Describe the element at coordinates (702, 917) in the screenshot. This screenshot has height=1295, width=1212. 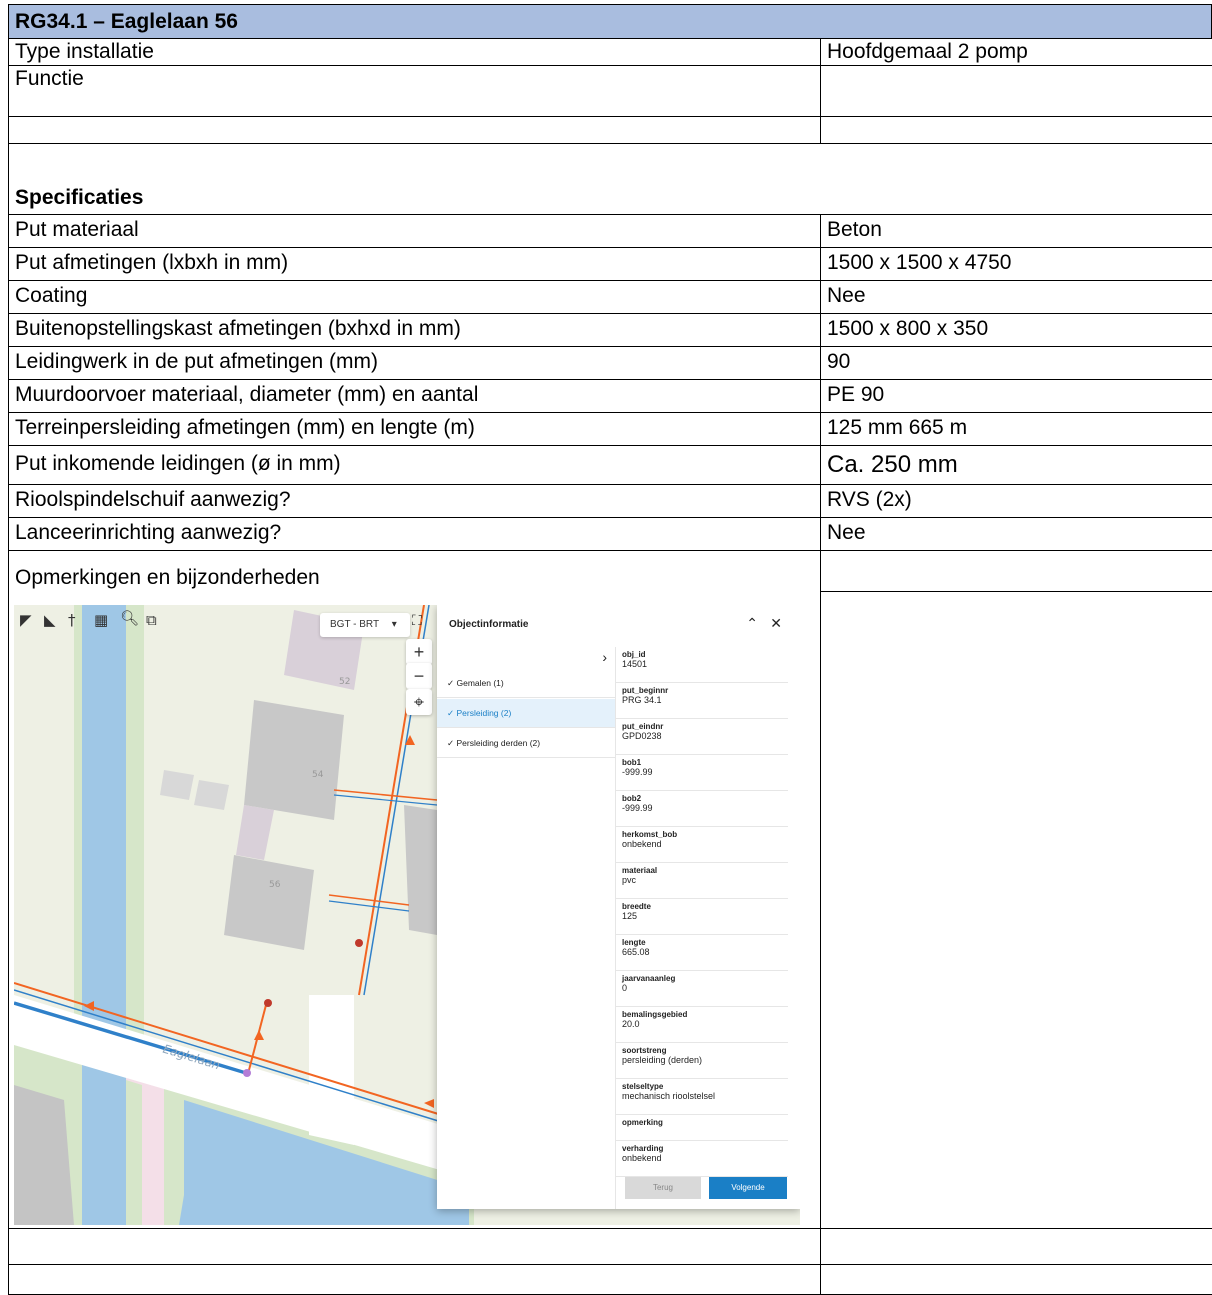
I see `attribute-row: breedte 125` at that location.